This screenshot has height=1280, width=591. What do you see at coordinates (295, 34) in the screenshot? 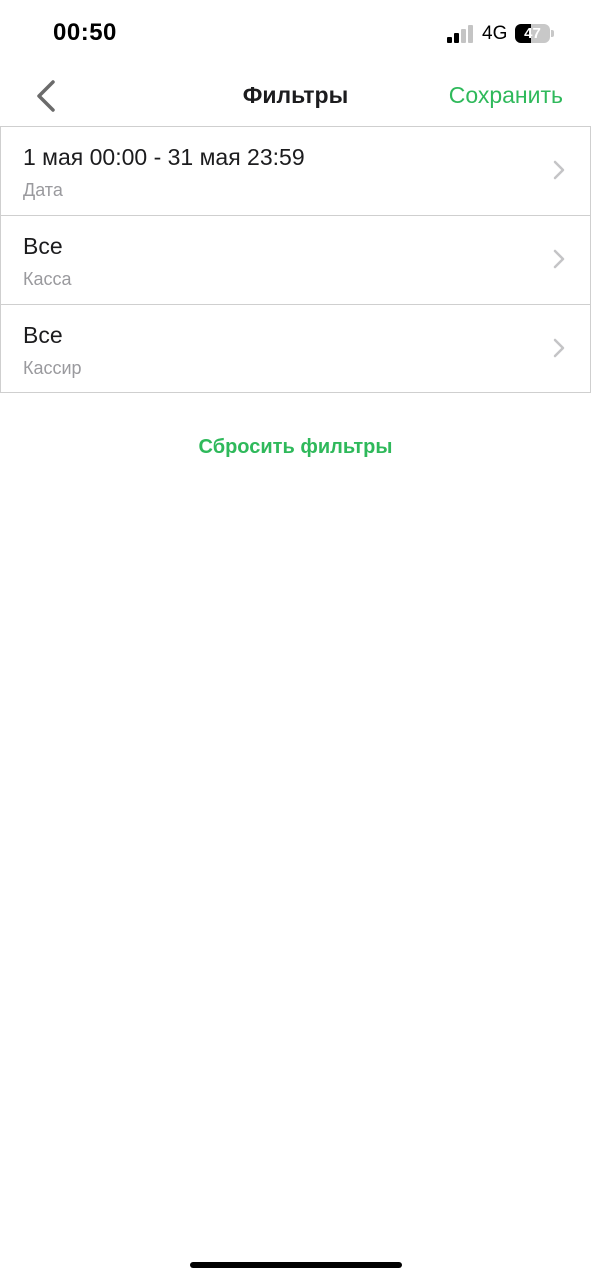
I see `status-bar: 00:50 4G 47` at bounding box center [295, 34].